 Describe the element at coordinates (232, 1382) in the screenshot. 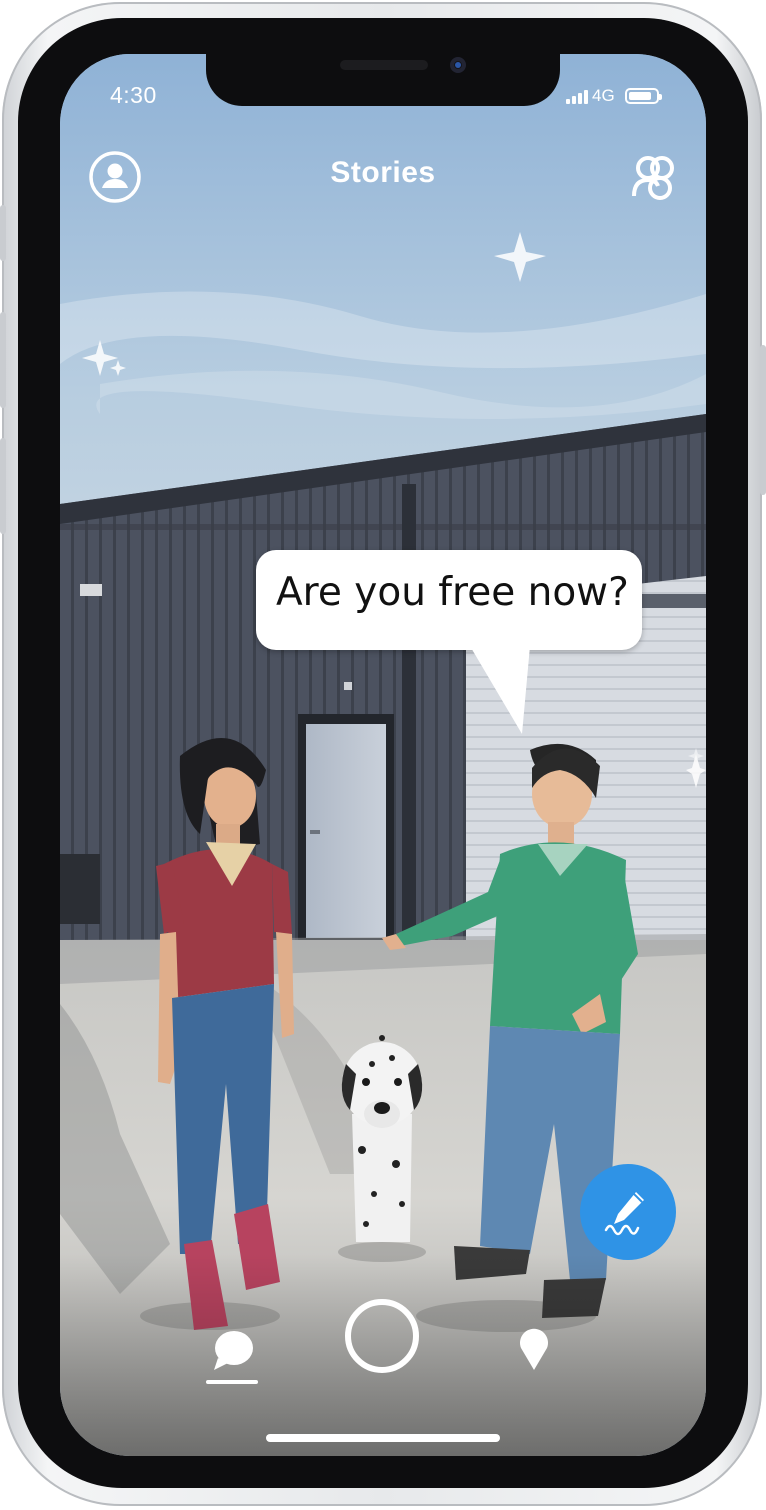

I see `active-tab-indicator` at that location.